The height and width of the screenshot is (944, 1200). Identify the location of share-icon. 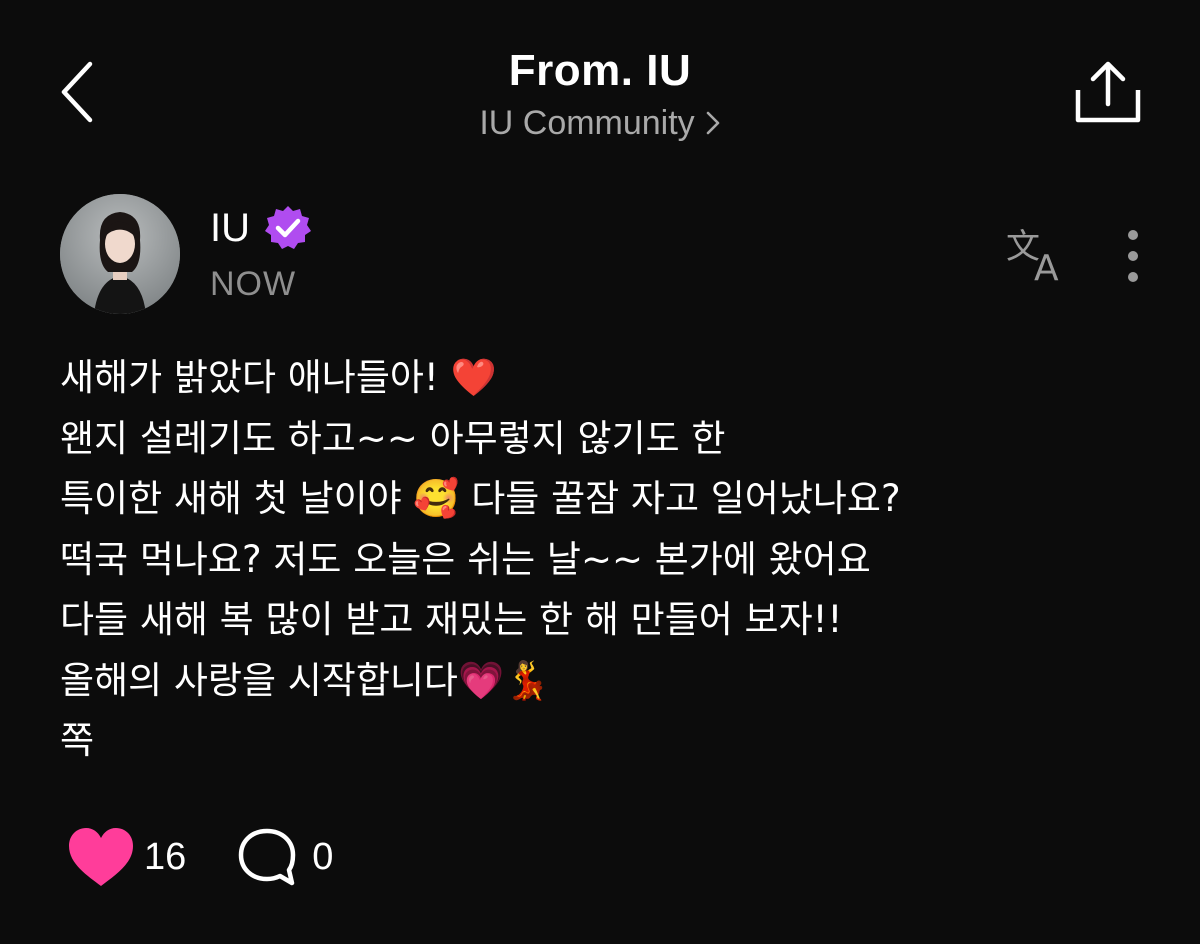
(1108, 92).